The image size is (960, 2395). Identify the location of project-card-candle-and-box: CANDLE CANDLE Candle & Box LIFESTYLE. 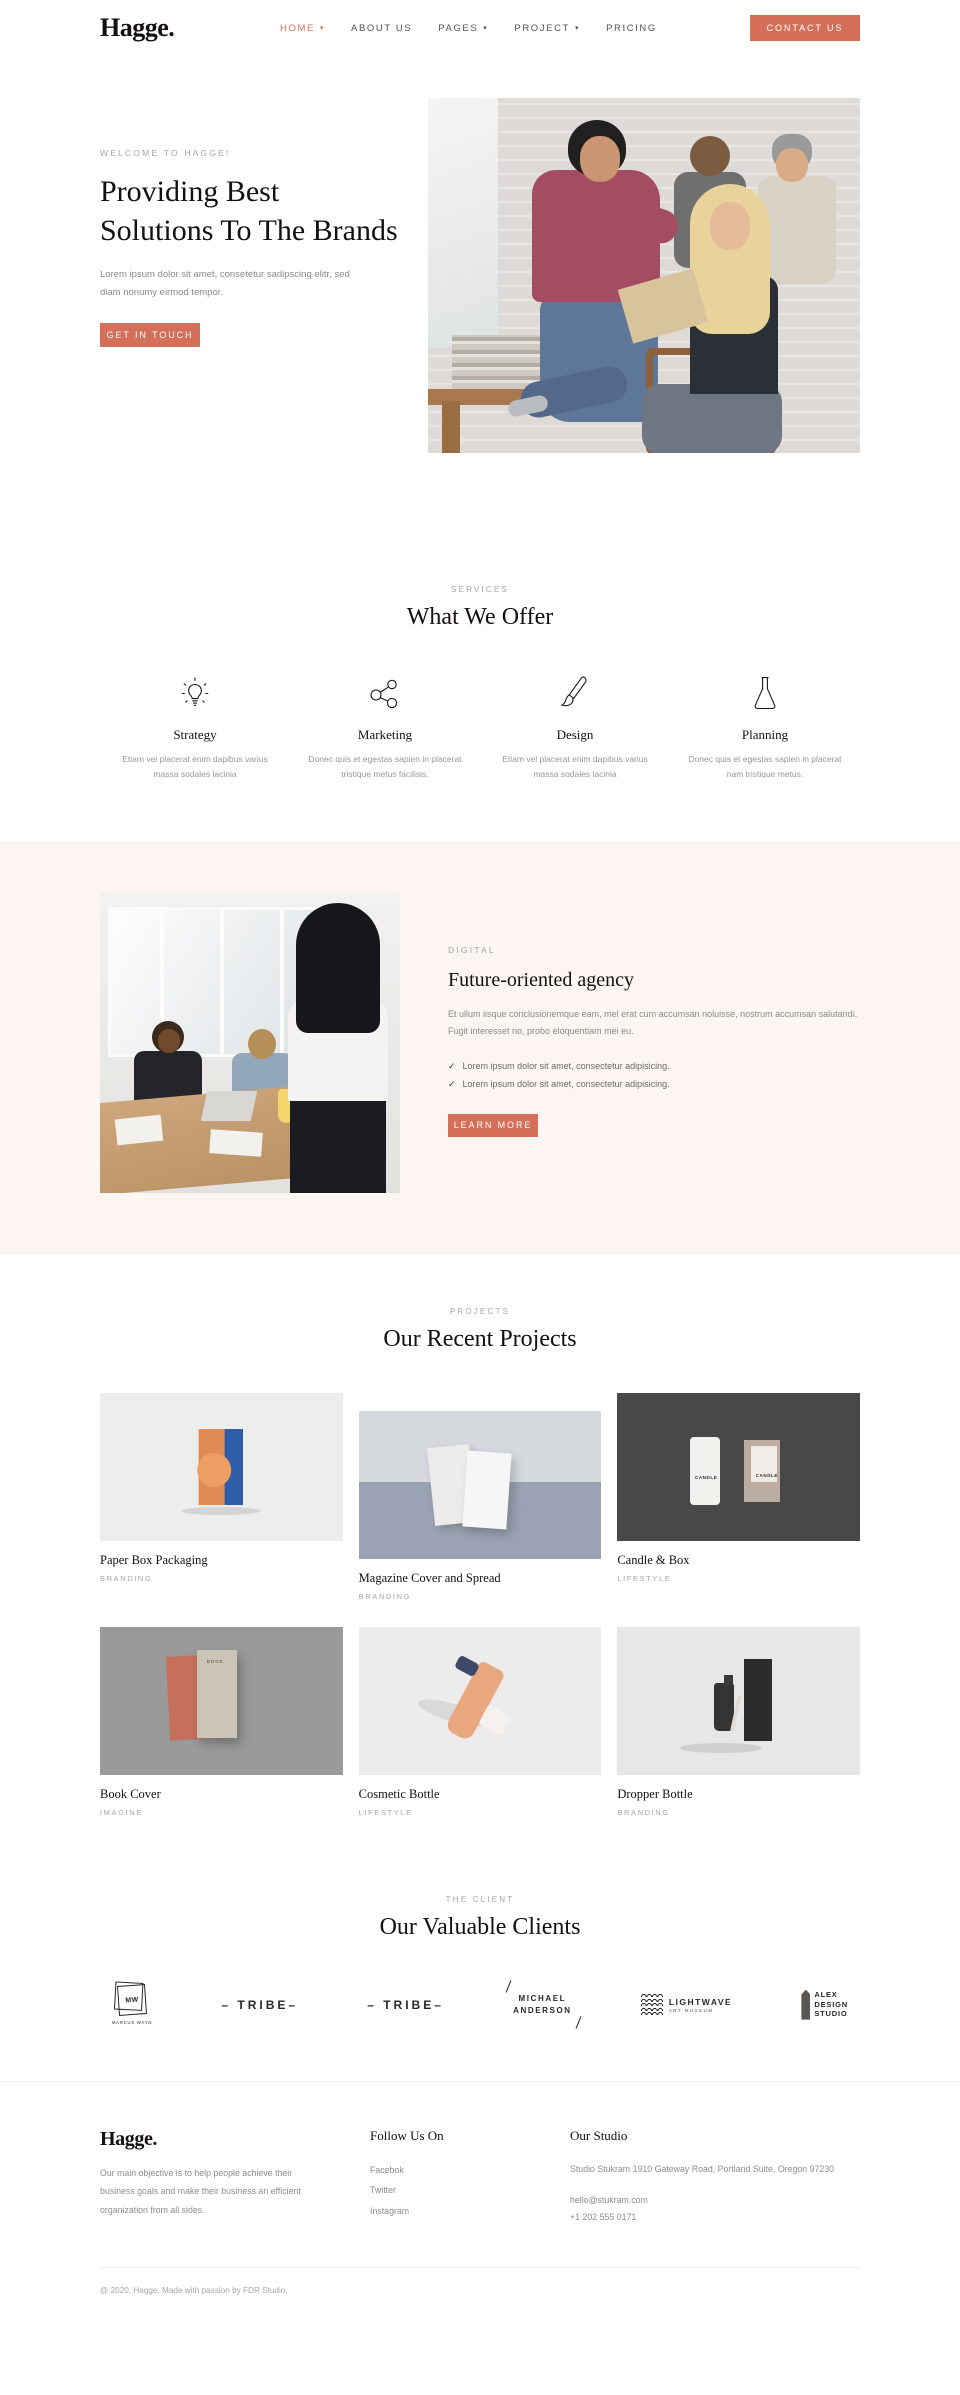
(739, 1487).